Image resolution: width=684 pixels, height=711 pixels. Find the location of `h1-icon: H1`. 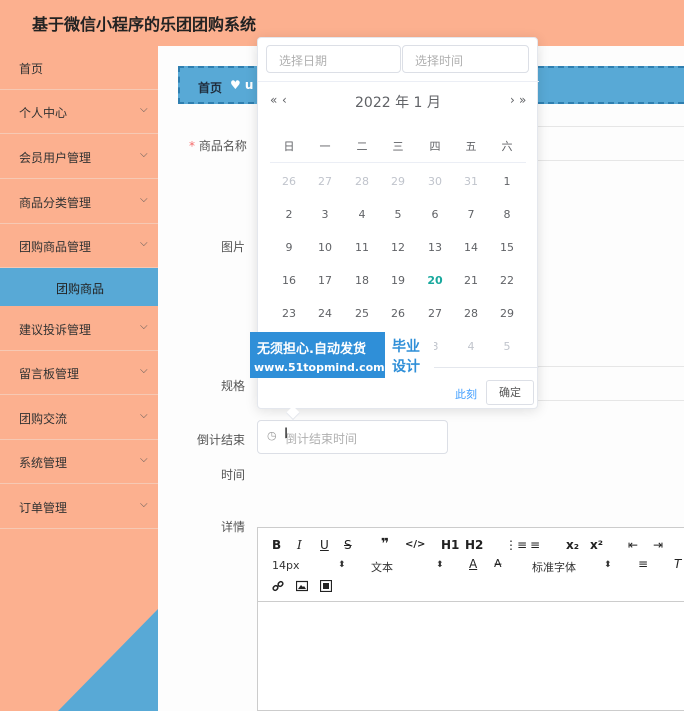

h1-icon: H1 is located at coordinates (450, 545).